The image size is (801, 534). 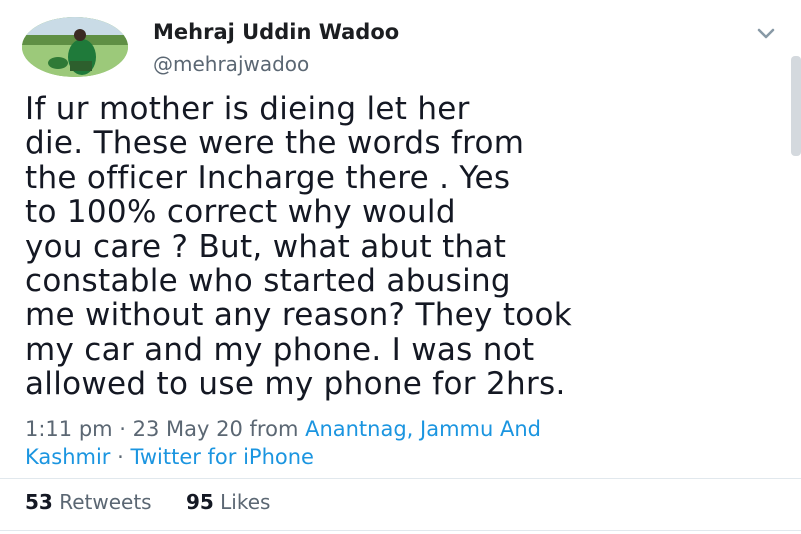 What do you see at coordinates (280, 349) in the screenshot?
I see `tweet-line: my car and my phone. I was not` at bounding box center [280, 349].